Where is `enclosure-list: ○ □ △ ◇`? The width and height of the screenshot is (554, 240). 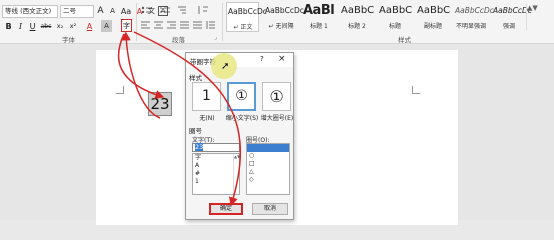 enclosure-list: ○ □ △ ◇ is located at coordinates (268, 169).